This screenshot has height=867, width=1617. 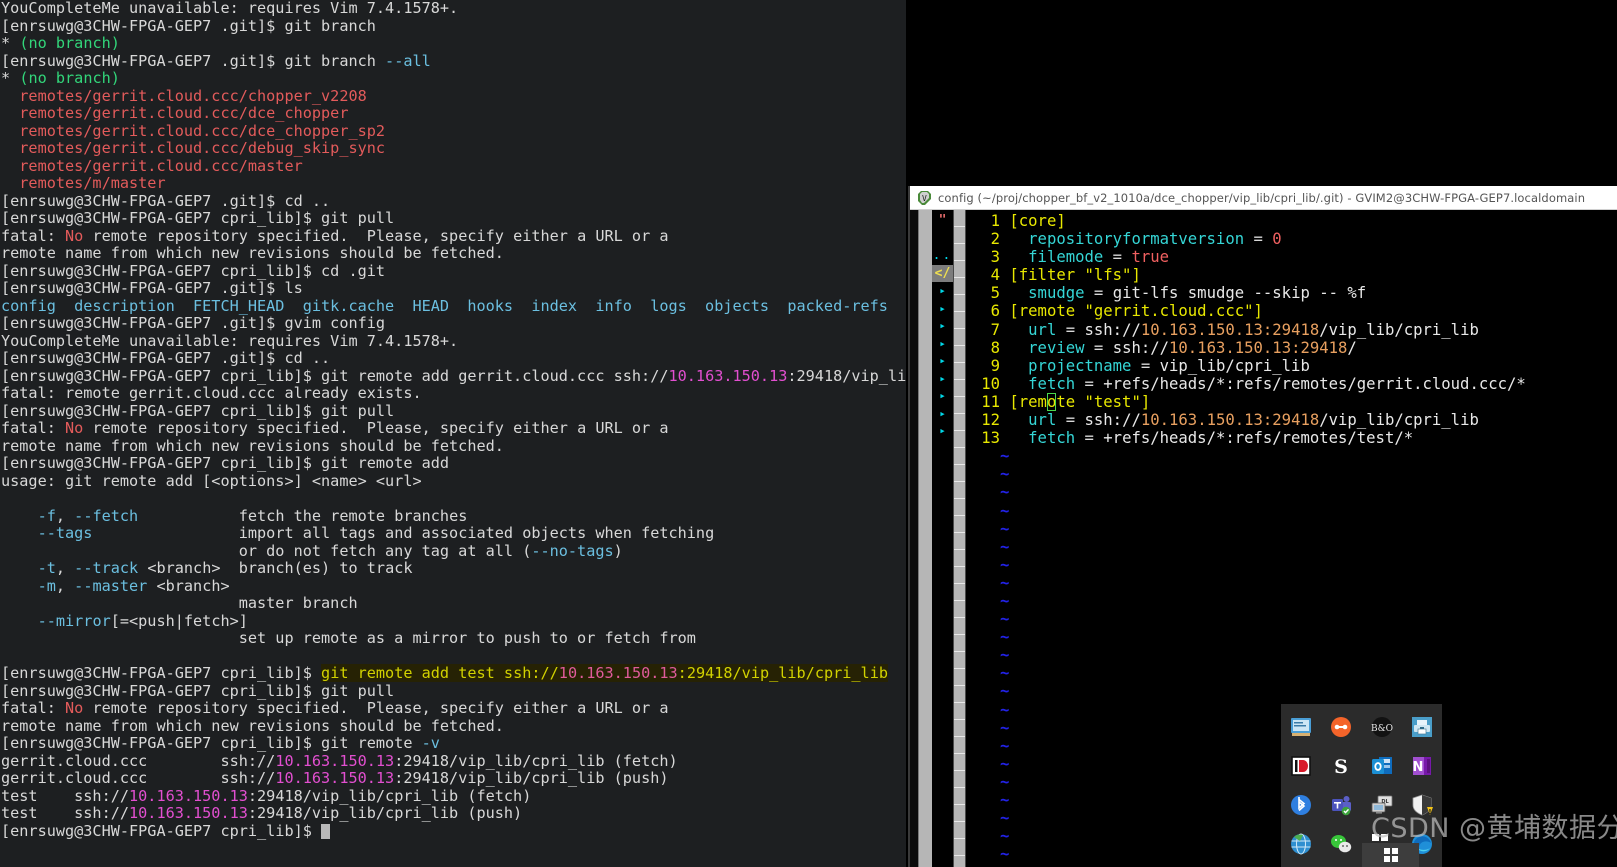 What do you see at coordinates (925, 538) in the screenshot?
I see `gvim-left-scrollbar` at bounding box center [925, 538].